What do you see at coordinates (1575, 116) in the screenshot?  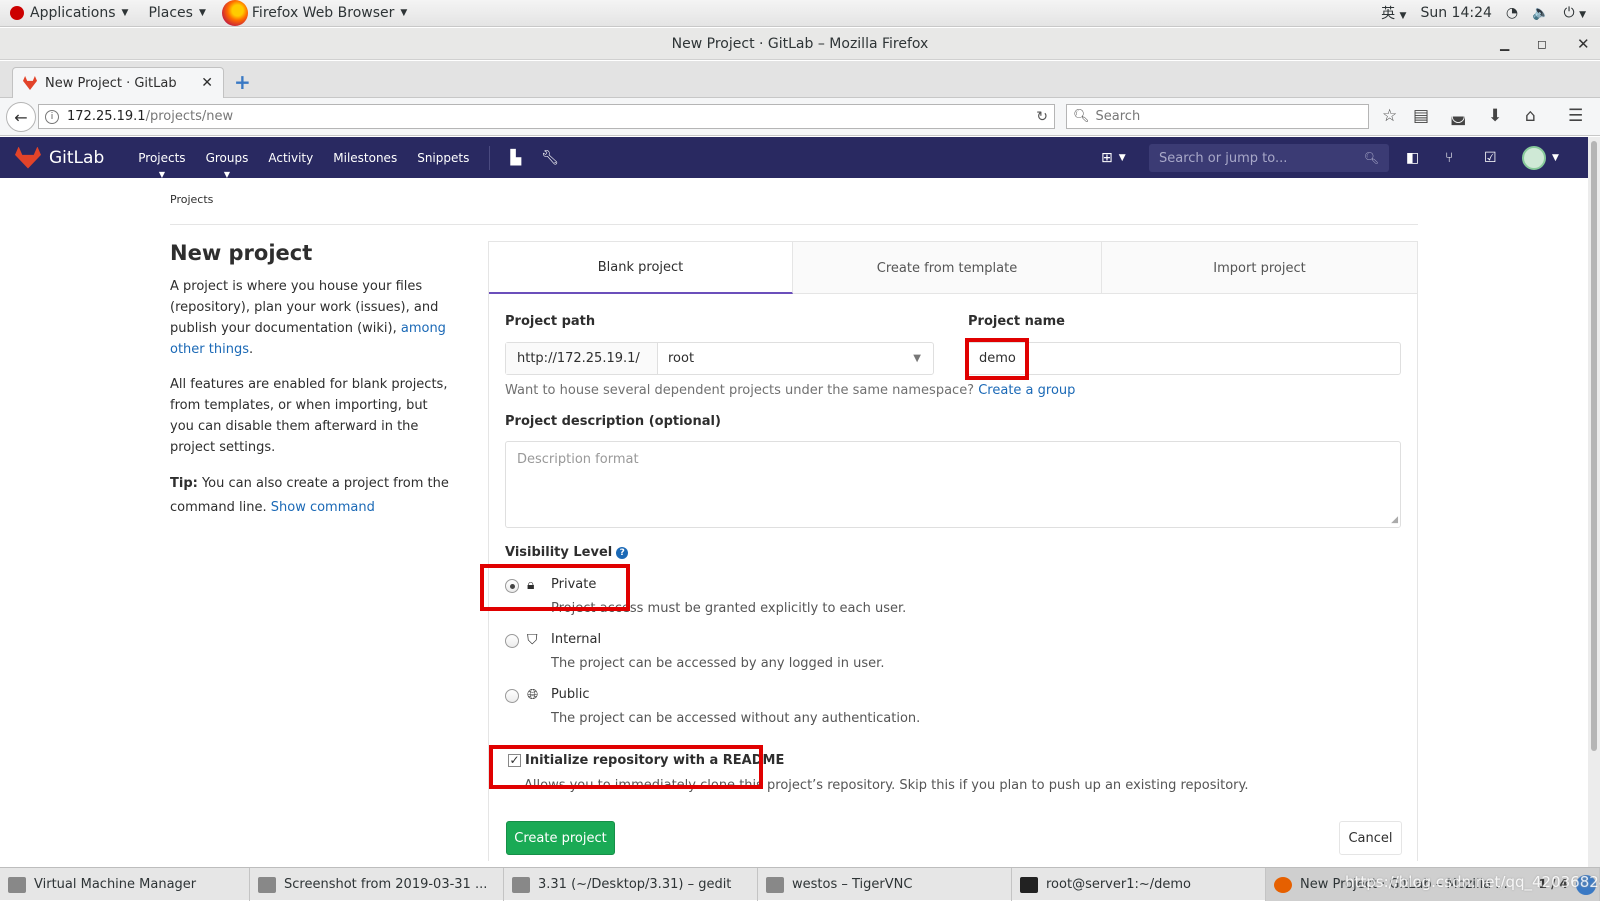 I see `hamburger-menu-icon: ☰` at bounding box center [1575, 116].